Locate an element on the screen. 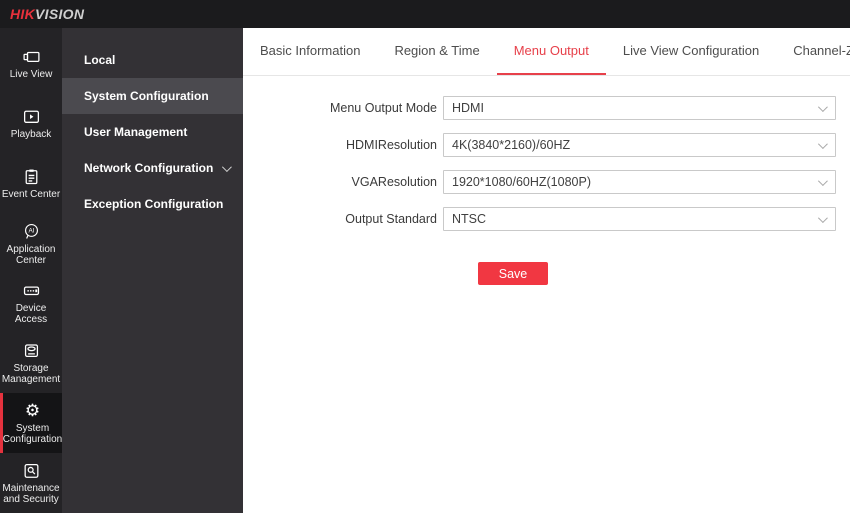  hdmi-resolution-label: HDMIResolution is located at coordinates (391, 145).